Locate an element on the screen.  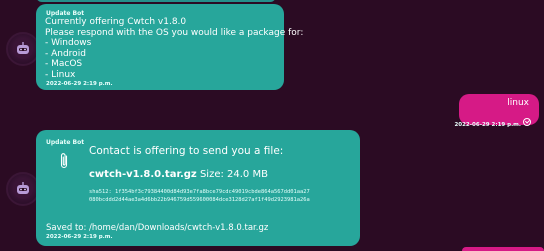
check-circle-icon is located at coordinates (527, 121).